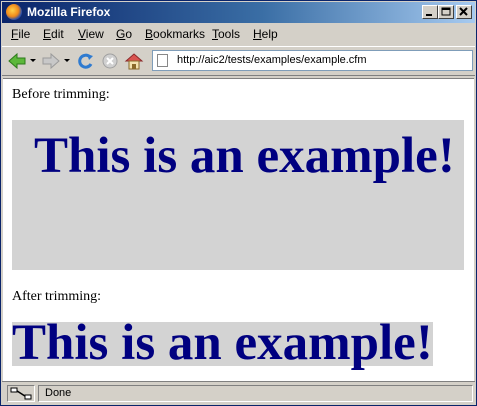 The width and height of the screenshot is (477, 406). What do you see at coordinates (244, 156) in the screenshot?
I see `before-trimming-text: This is an example!` at bounding box center [244, 156].